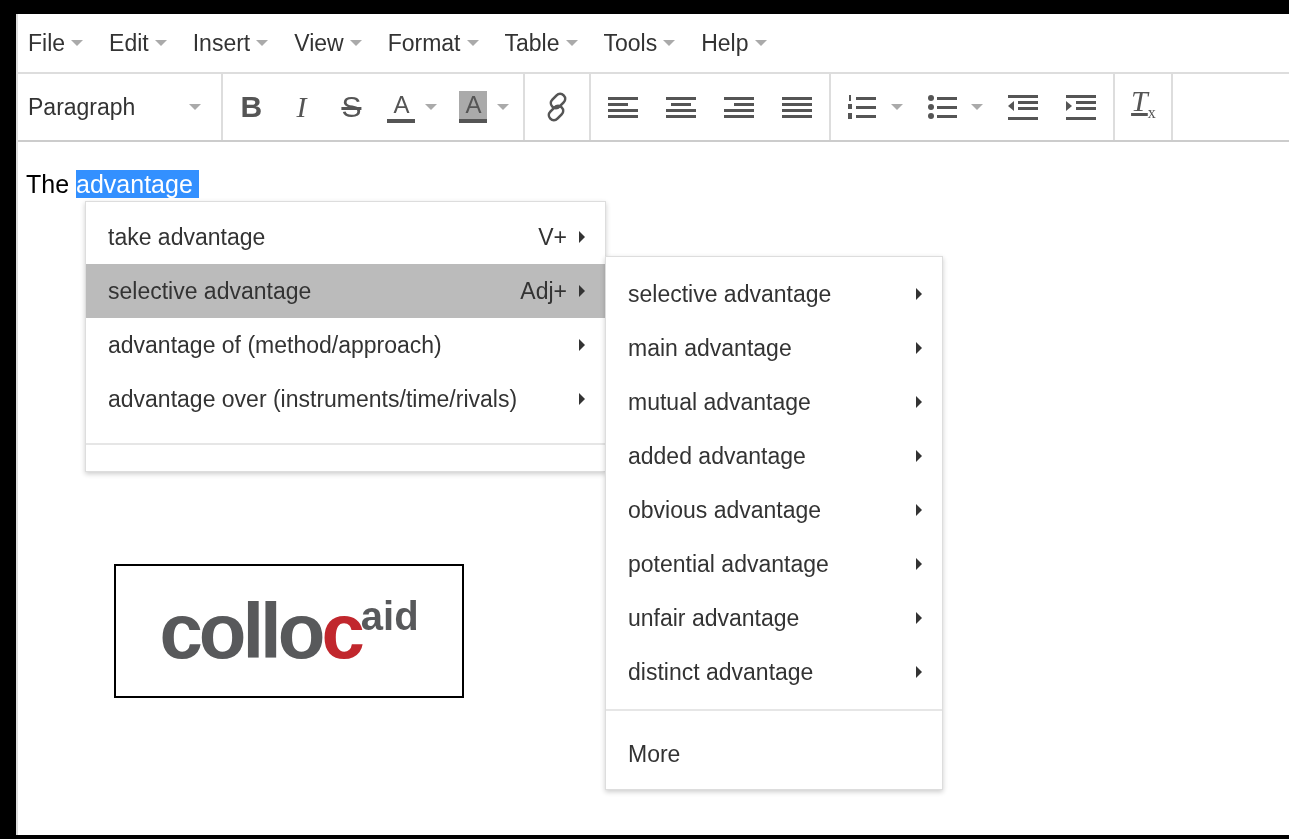 The image size is (1289, 839). What do you see at coordinates (345, 345) in the screenshot?
I see `menu-item: advantage of (method/approach)` at bounding box center [345, 345].